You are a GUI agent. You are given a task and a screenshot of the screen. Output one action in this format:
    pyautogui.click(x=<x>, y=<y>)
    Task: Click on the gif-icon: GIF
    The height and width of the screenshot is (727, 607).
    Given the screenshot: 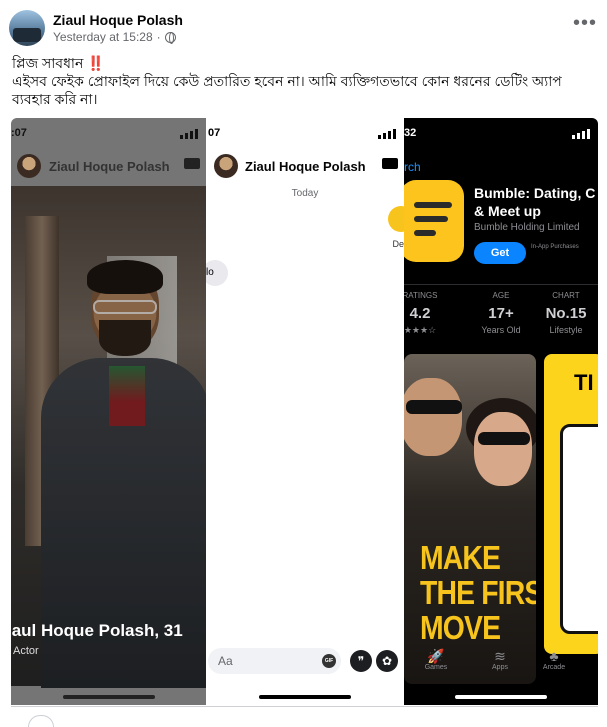 What is the action you would take?
    pyautogui.click(x=329, y=661)
    